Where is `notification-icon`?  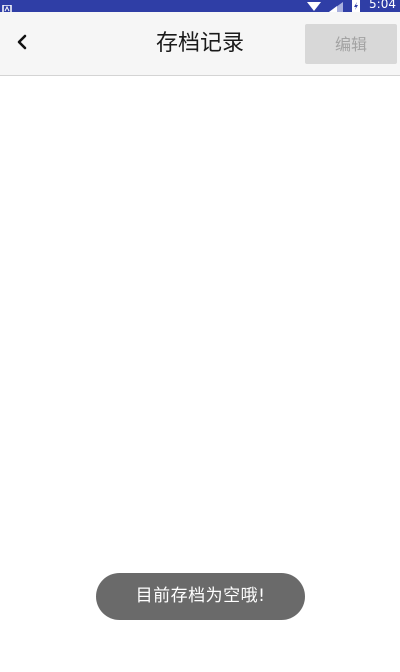 notification-icon is located at coordinates (7, 7).